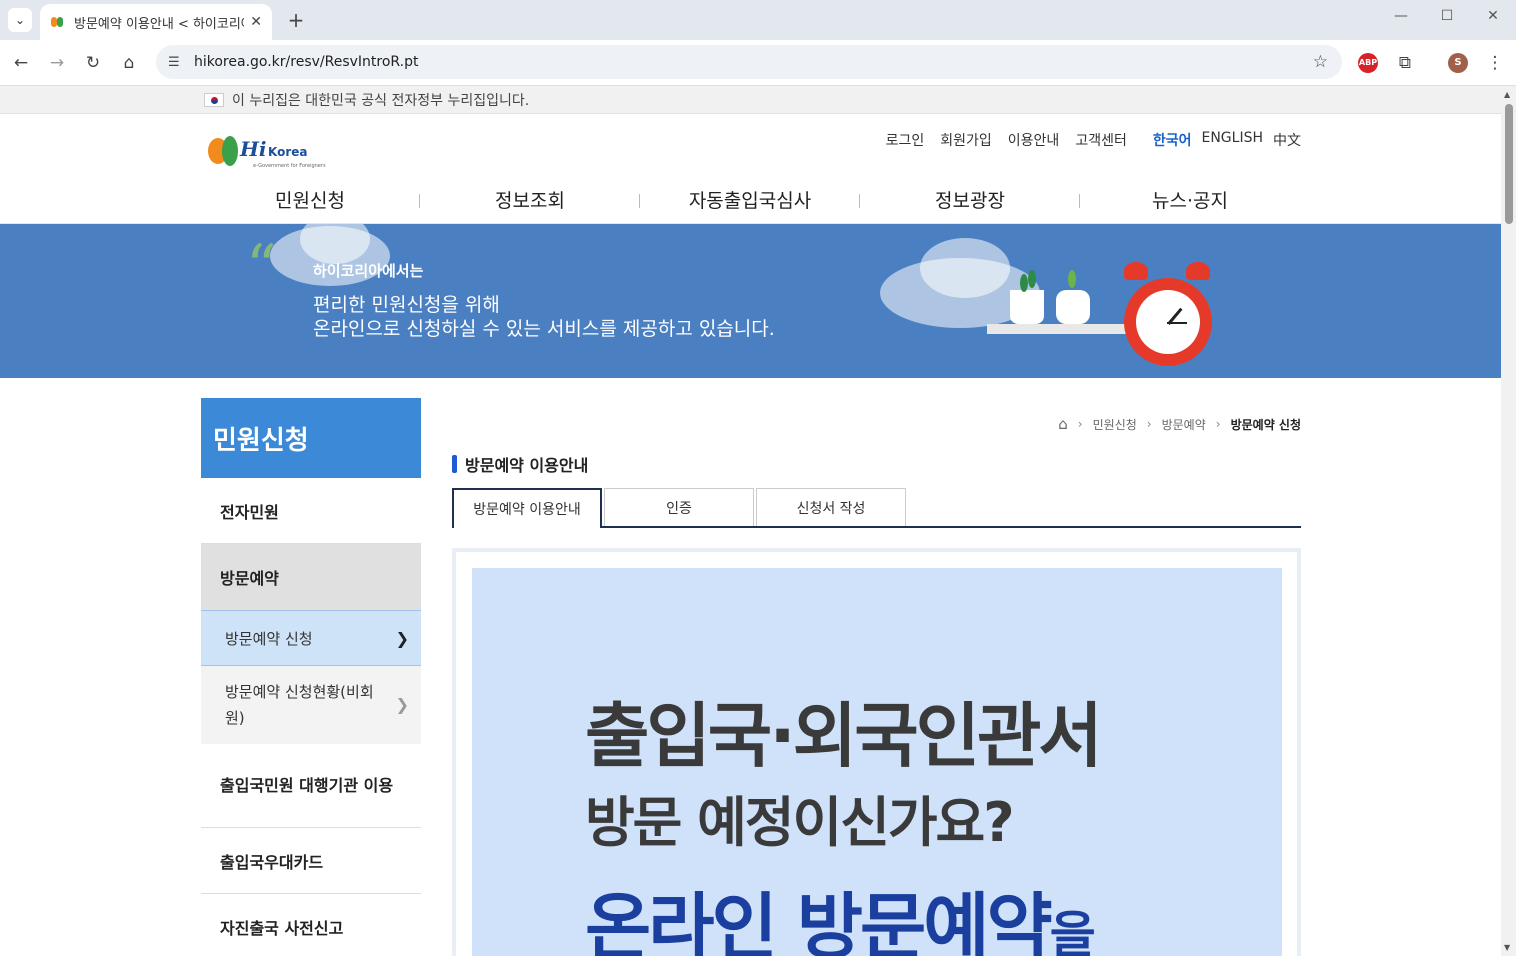 The width and height of the screenshot is (1516, 956). What do you see at coordinates (93, 63) in the screenshot?
I see `reload-icon: ↻` at bounding box center [93, 63].